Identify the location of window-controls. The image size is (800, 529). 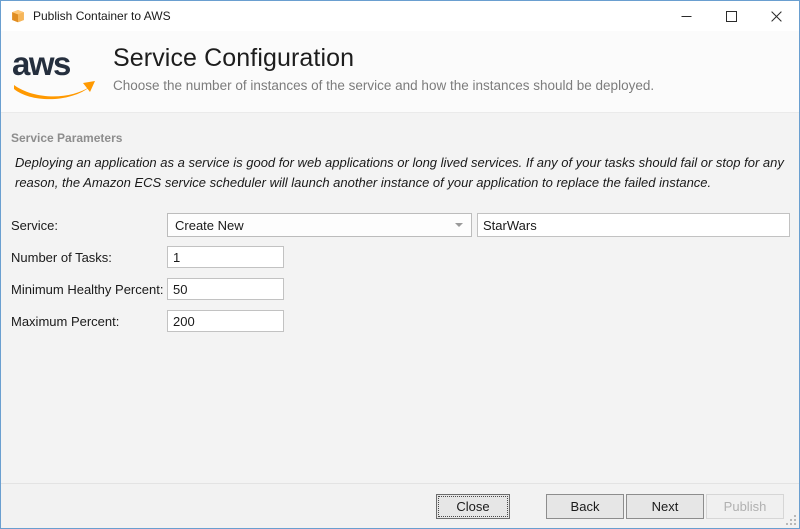
(731, 16).